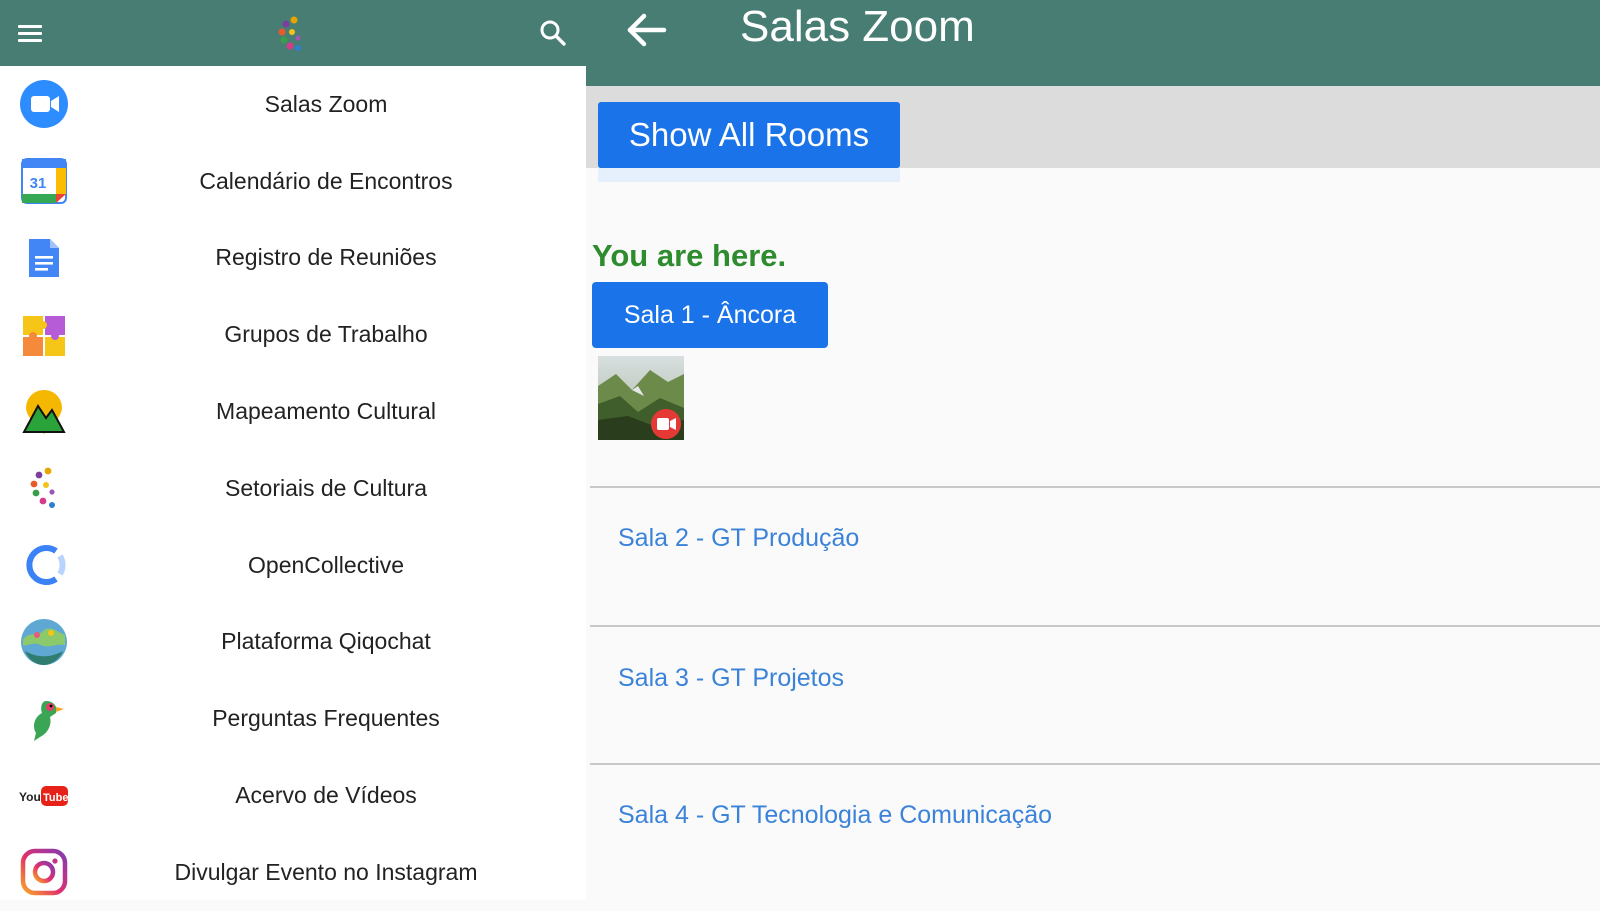 The image size is (1600, 911). Describe the element at coordinates (326, 718) in the screenshot. I see `menu-item-label: Perguntas Frequentes` at that location.